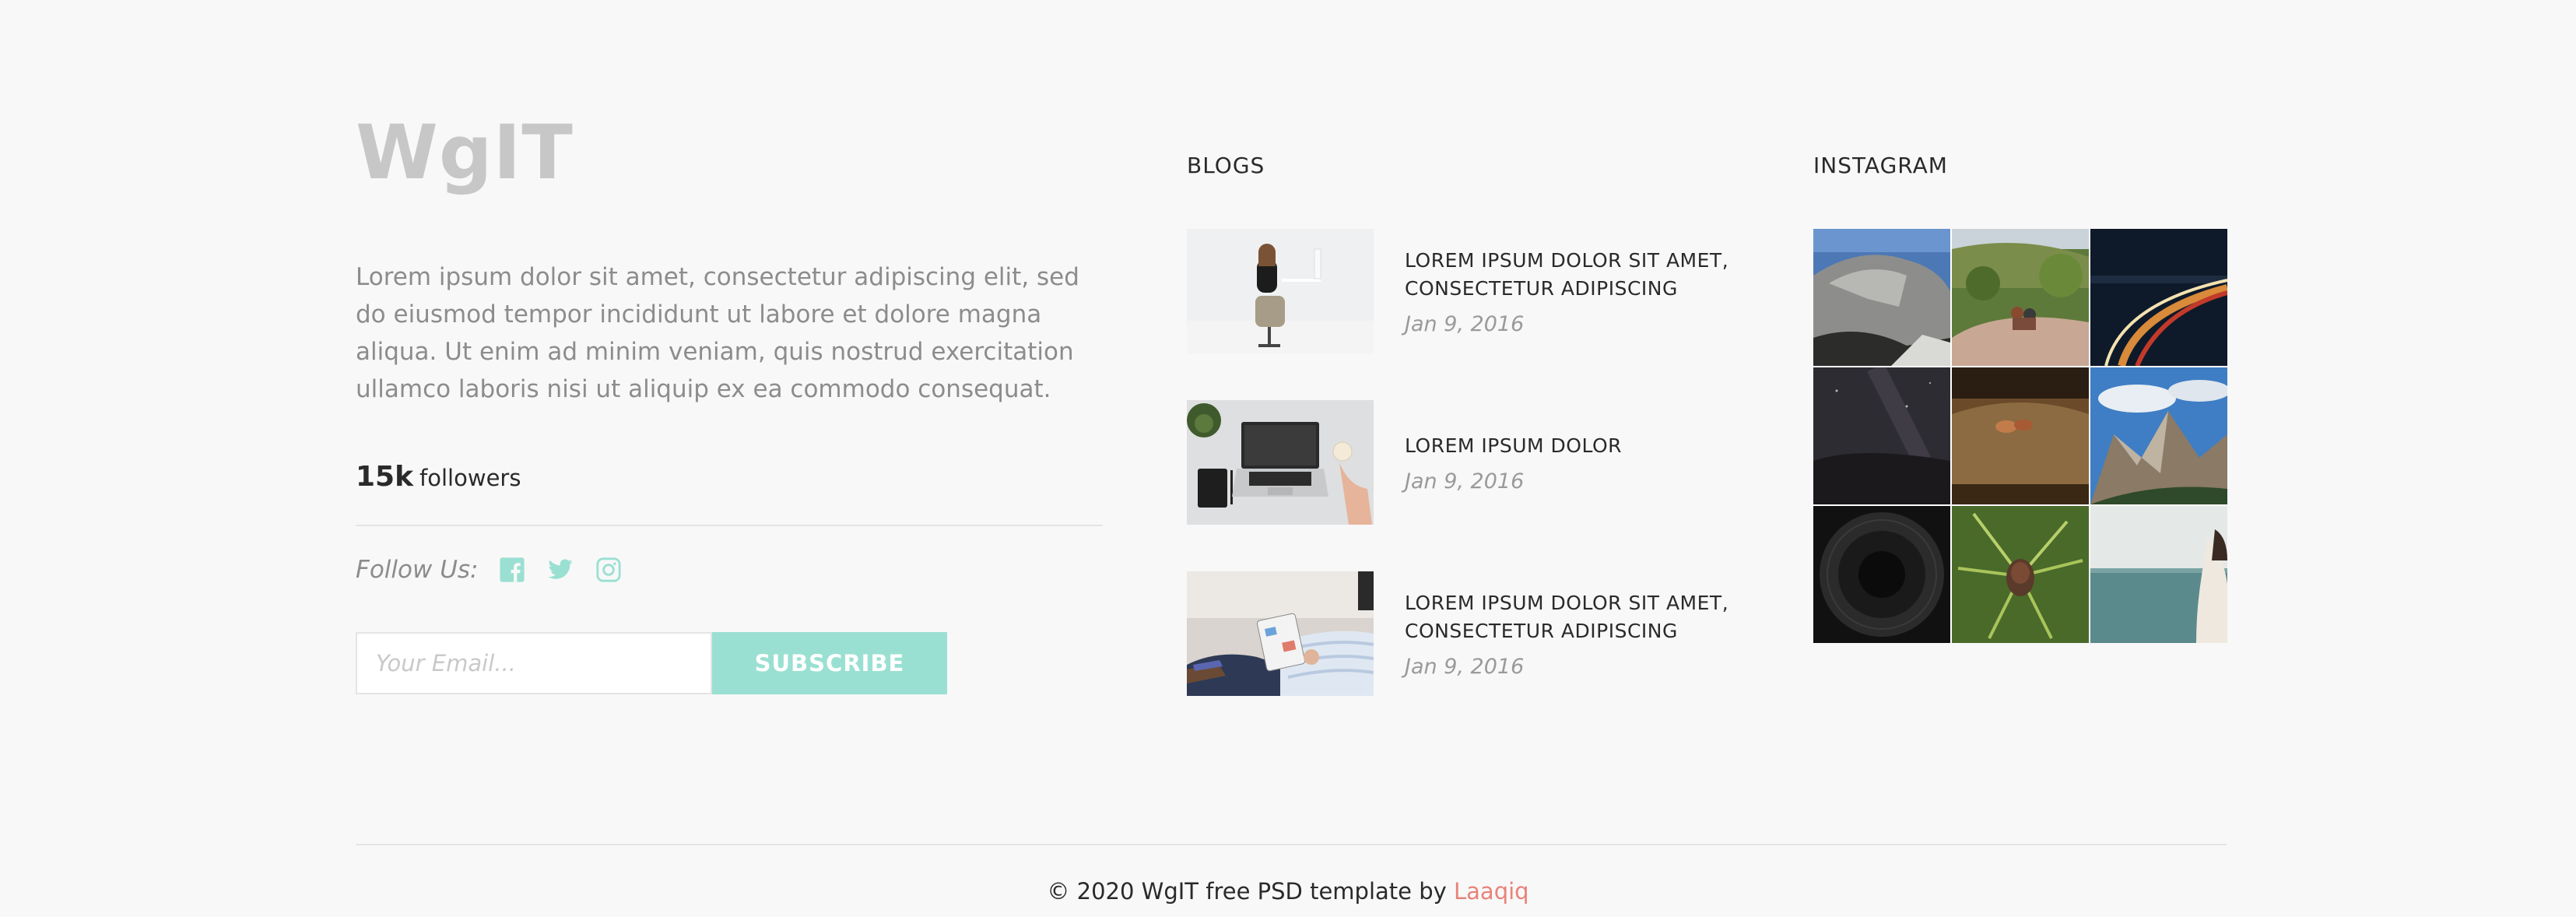  Describe the element at coordinates (730, 525) in the screenshot. I see `divider` at that location.